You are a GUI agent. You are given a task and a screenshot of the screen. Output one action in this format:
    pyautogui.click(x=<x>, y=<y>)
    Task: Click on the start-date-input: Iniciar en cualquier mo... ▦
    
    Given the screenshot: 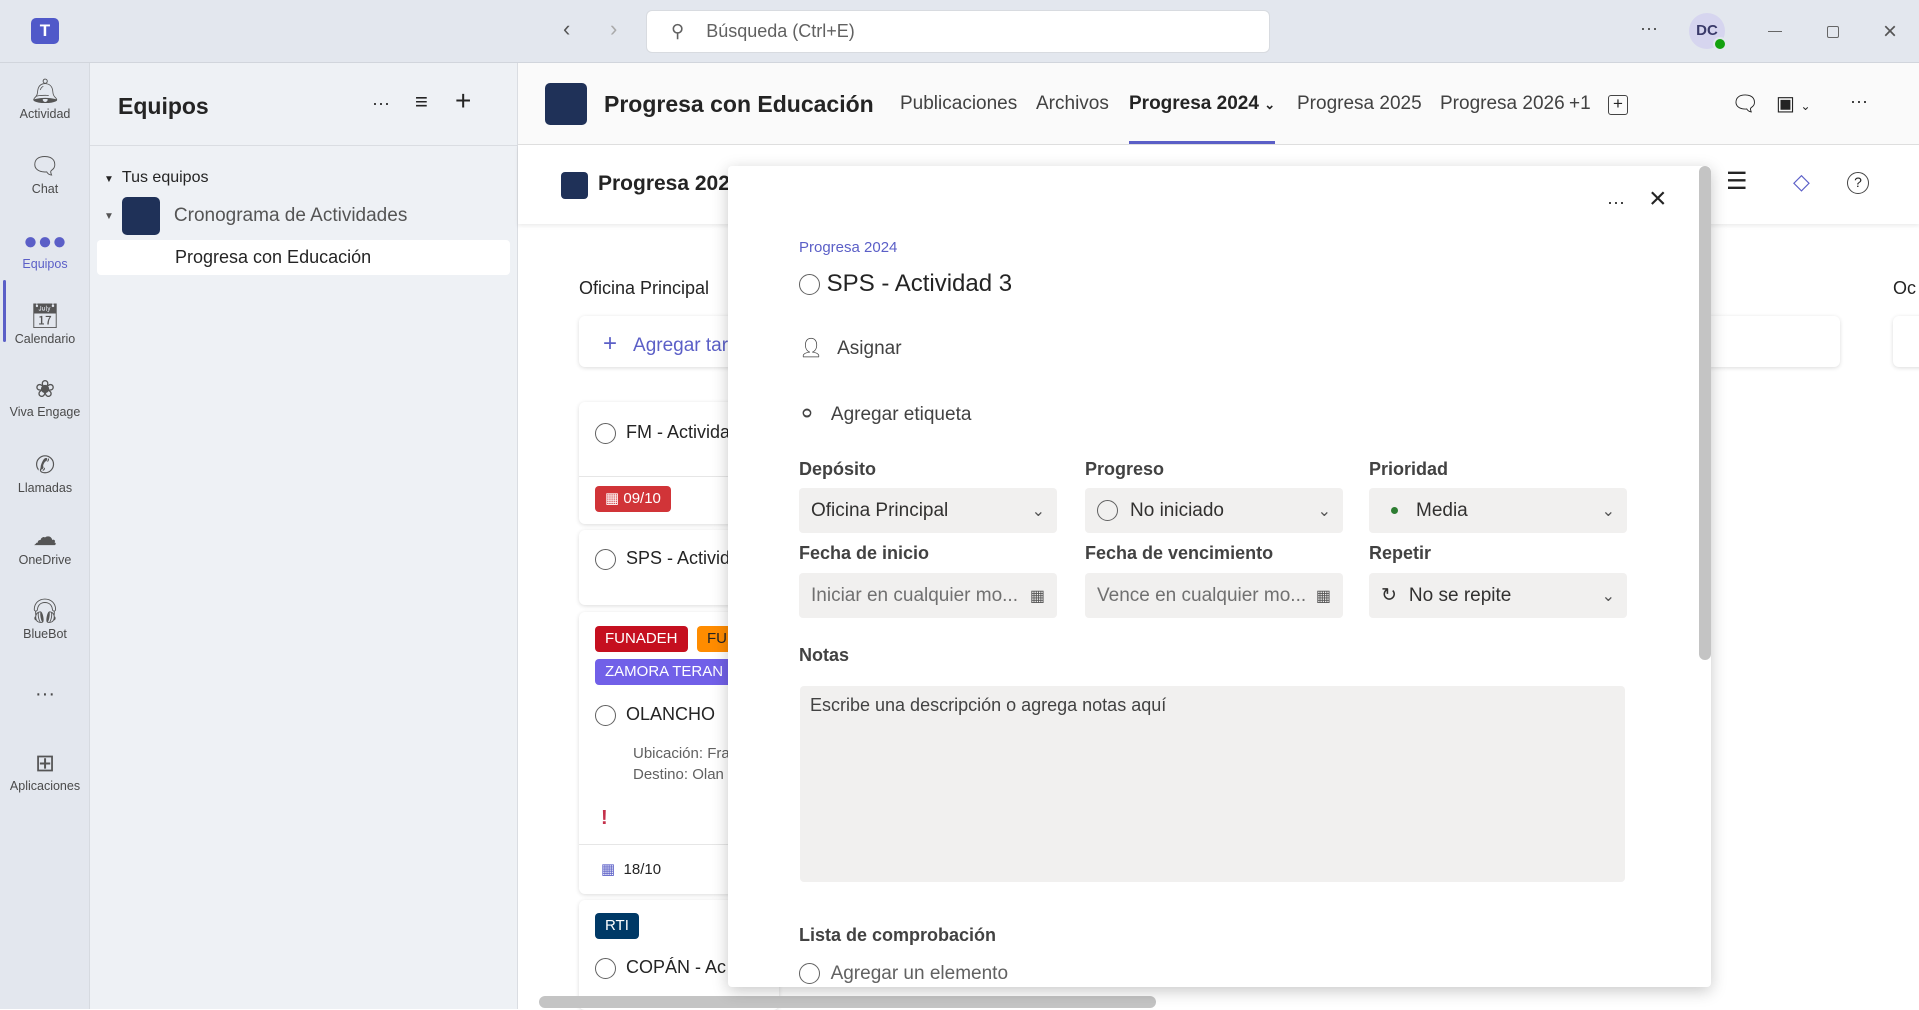 What is the action you would take?
    pyautogui.click(x=928, y=595)
    